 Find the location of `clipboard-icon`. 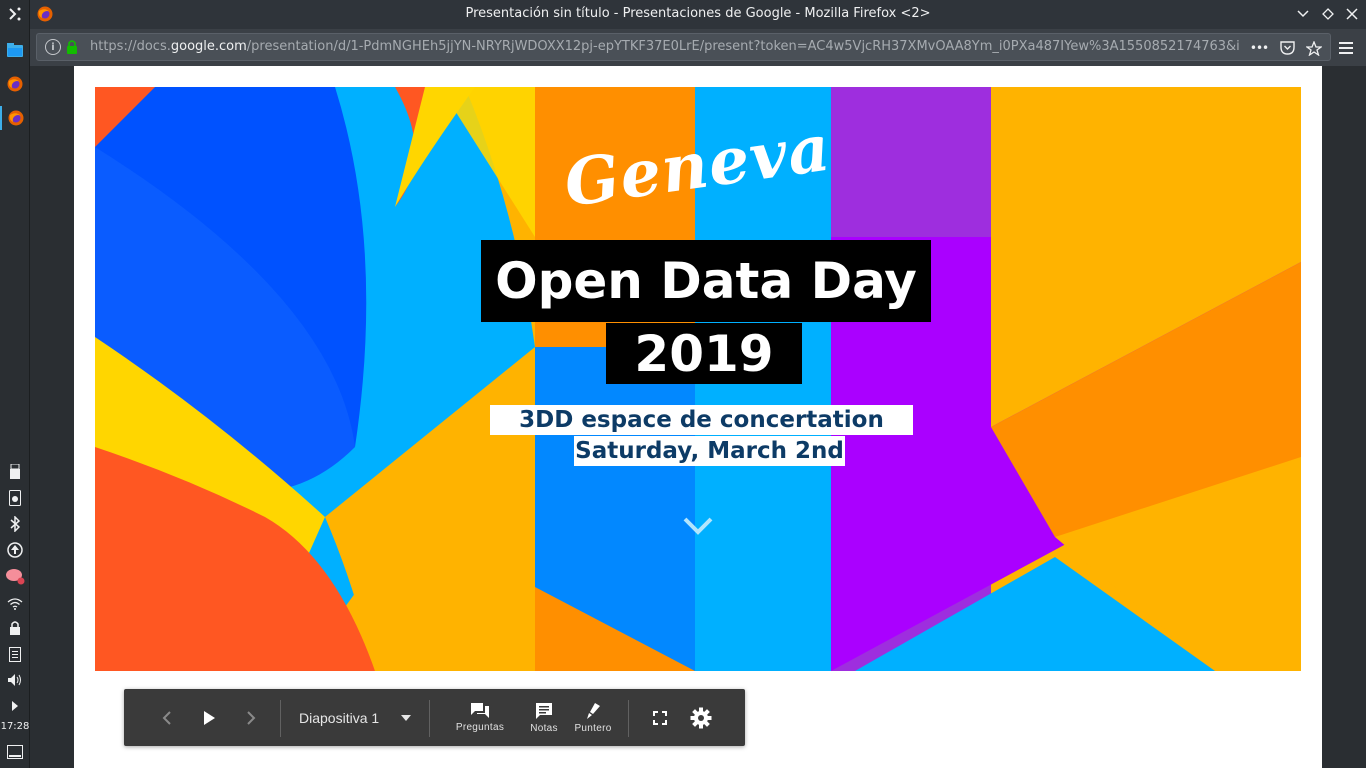

clipboard-icon is located at coordinates (15, 654).